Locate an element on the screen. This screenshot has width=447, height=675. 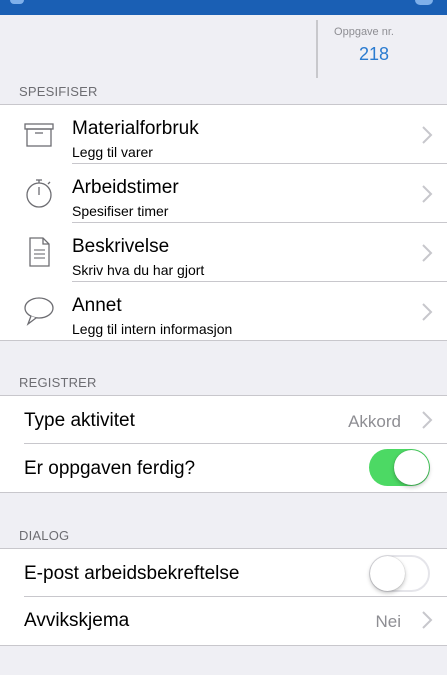
email-confirmation-label: E-post arbeidsbekreftelse is located at coordinates (132, 573).